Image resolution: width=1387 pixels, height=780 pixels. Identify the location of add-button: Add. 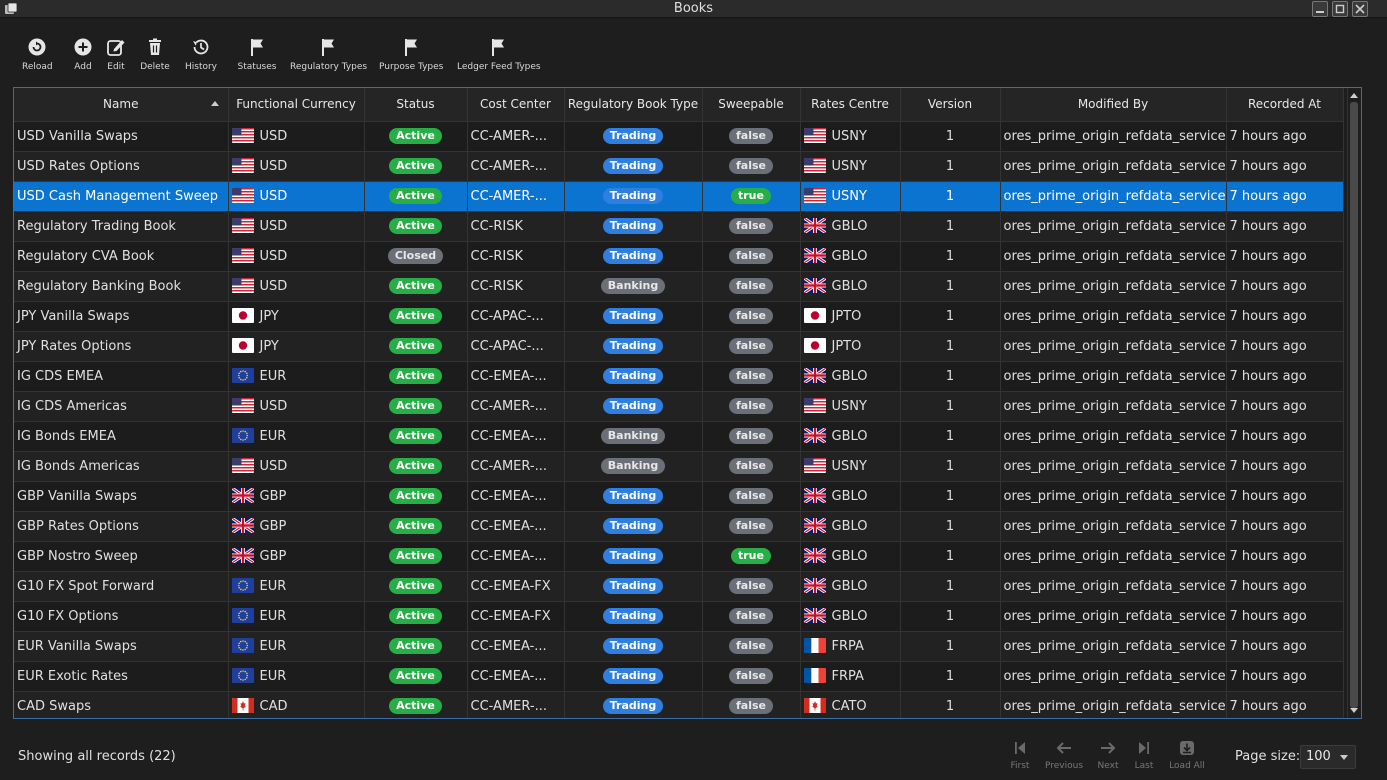
(83, 57).